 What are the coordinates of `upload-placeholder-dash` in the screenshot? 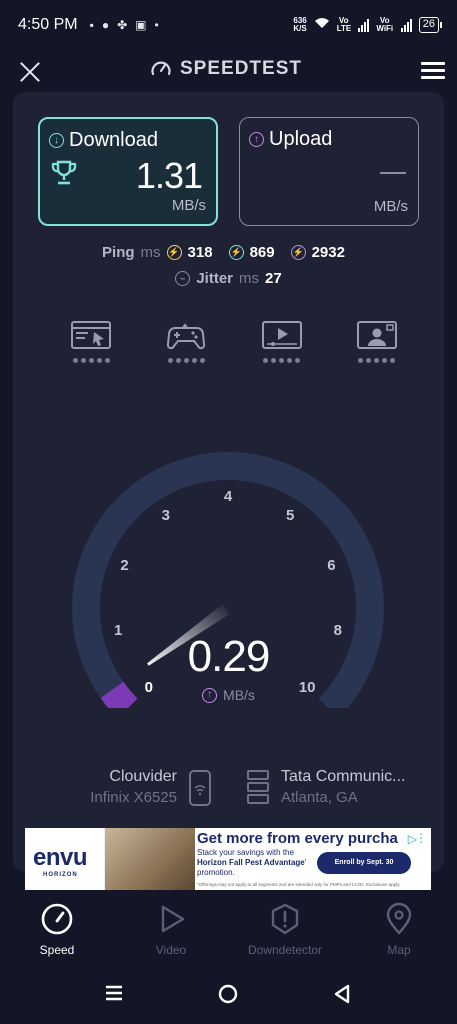 It's located at (393, 173).